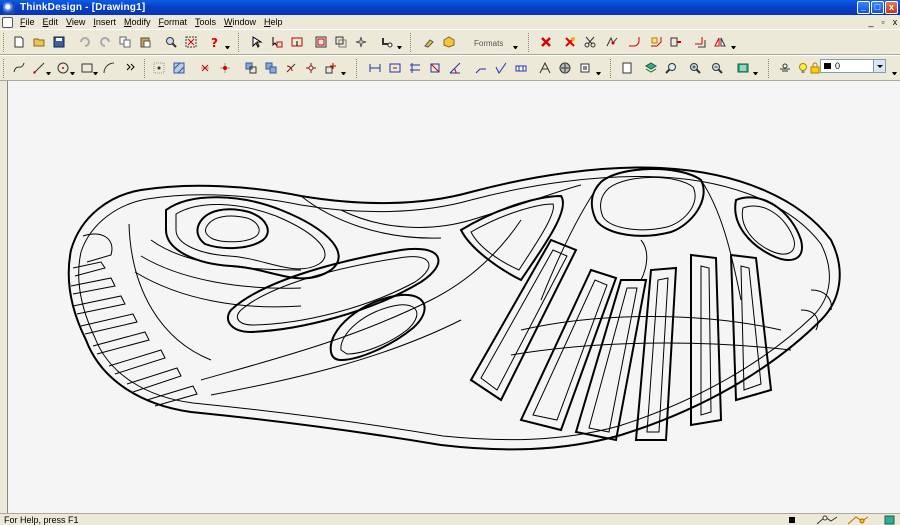 This screenshot has width=900, height=525. I want to click on menu-edit: Edit, so click(51, 22).